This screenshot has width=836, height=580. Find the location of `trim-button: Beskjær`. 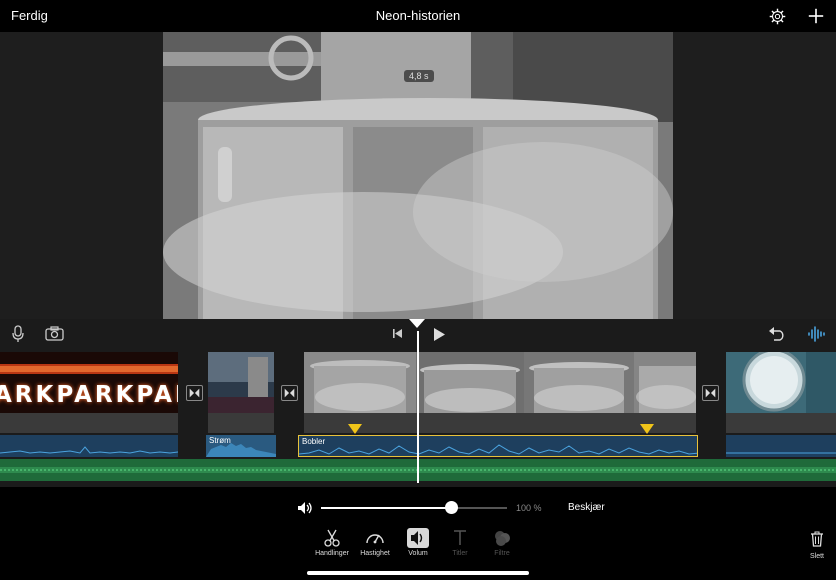

trim-button: Beskjær is located at coordinates (586, 507).